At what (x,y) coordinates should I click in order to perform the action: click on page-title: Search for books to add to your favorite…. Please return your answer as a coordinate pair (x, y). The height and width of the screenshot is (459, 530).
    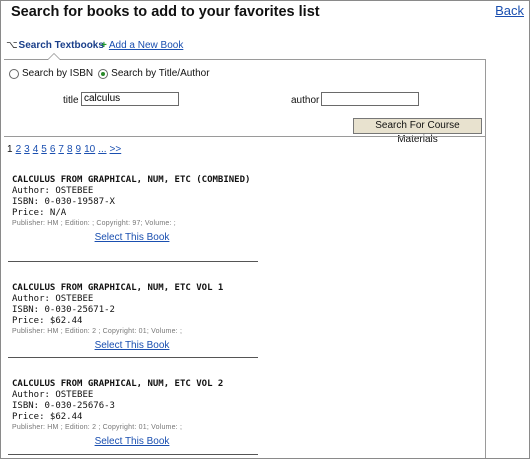
    Looking at the image, I should click on (165, 12).